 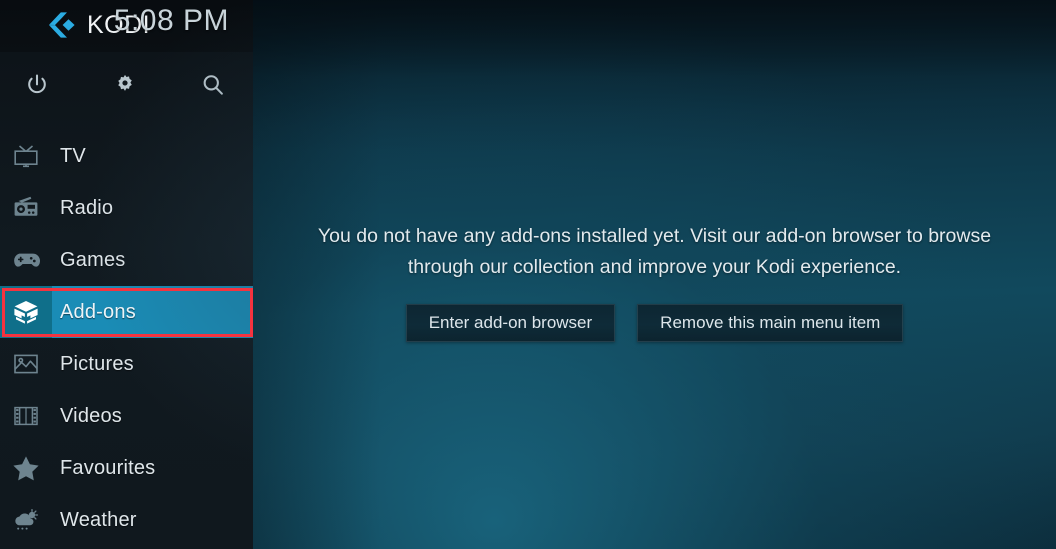 I want to click on gamepad-icon, so click(x=26, y=260).